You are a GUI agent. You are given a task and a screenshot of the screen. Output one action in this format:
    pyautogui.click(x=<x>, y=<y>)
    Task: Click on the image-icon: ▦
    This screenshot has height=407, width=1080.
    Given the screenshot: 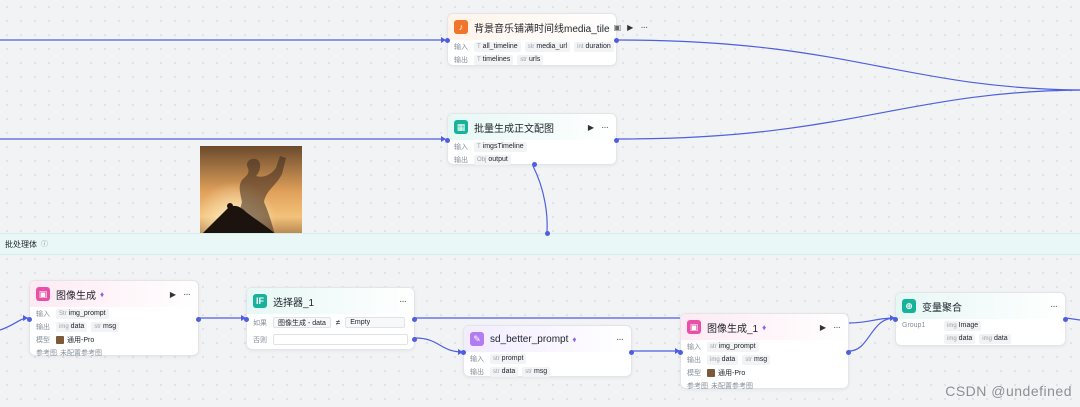 What is the action you would take?
    pyautogui.click(x=461, y=127)
    